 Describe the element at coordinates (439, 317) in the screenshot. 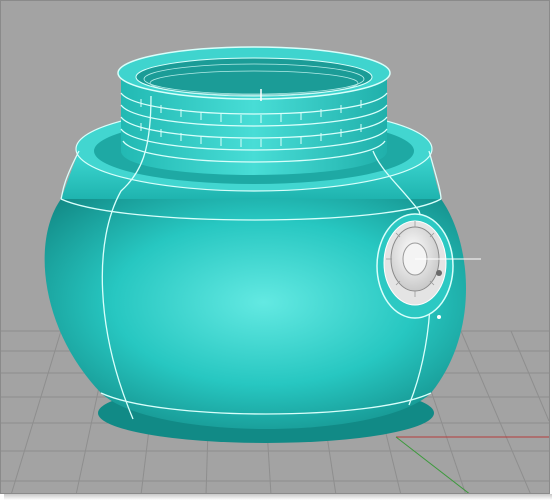

I see `dial-control-point` at that location.